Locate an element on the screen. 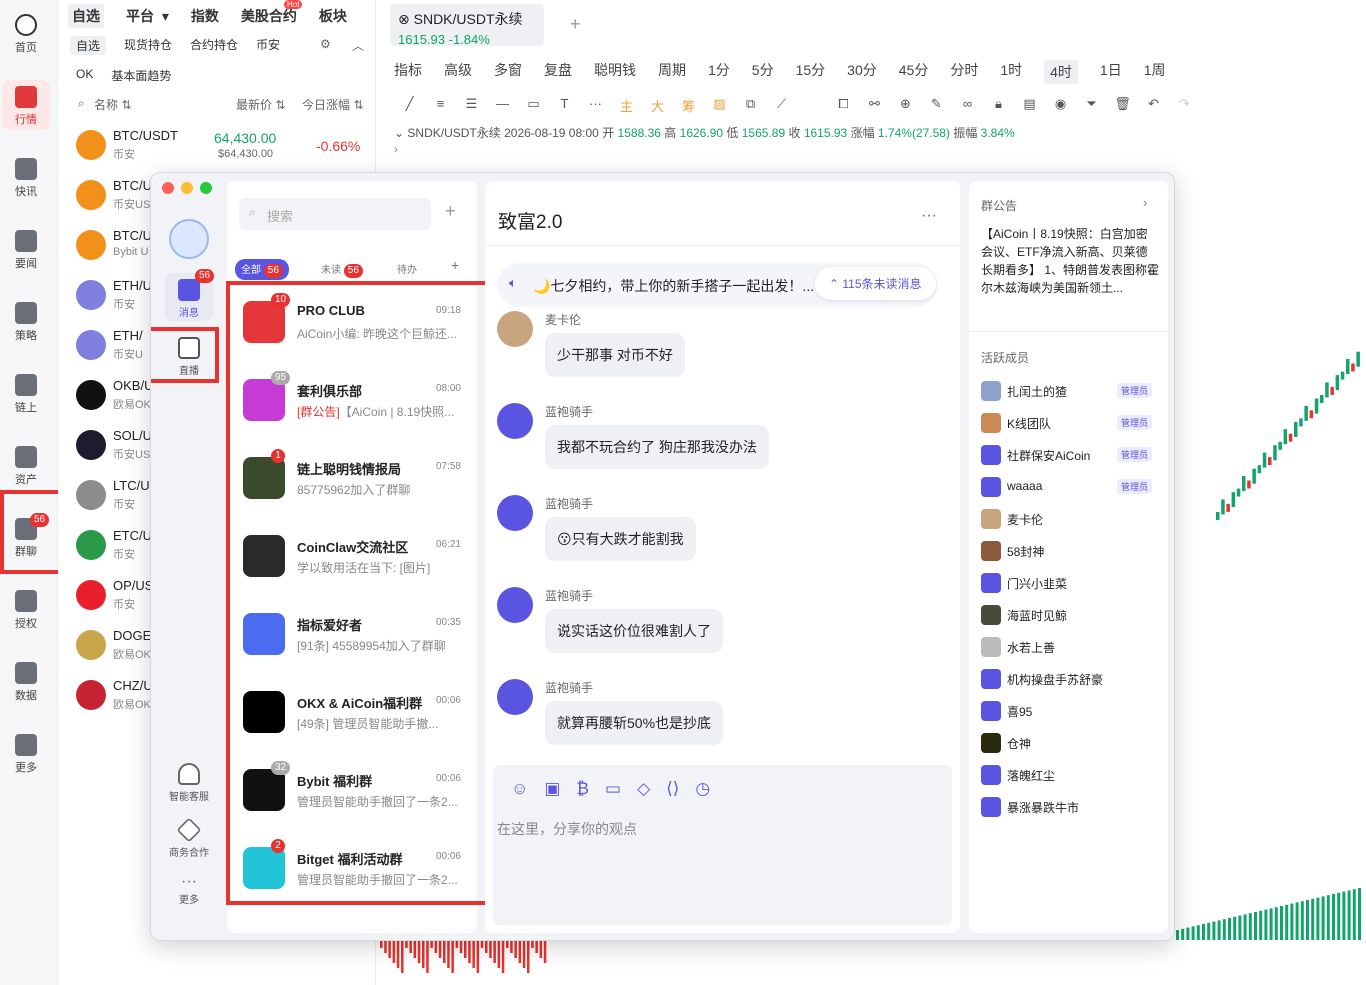 Image resolution: width=1366 pixels, height=985 pixels. nav-onchain: 链上 is located at coordinates (26, 394).